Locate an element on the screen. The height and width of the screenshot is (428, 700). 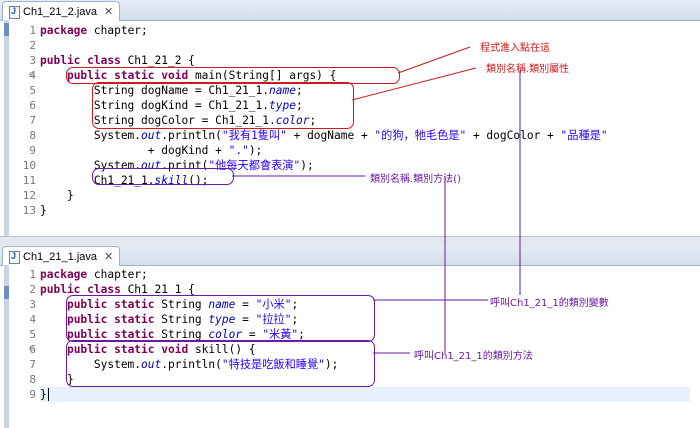
code-token: .println( is located at coordinates (191, 135).